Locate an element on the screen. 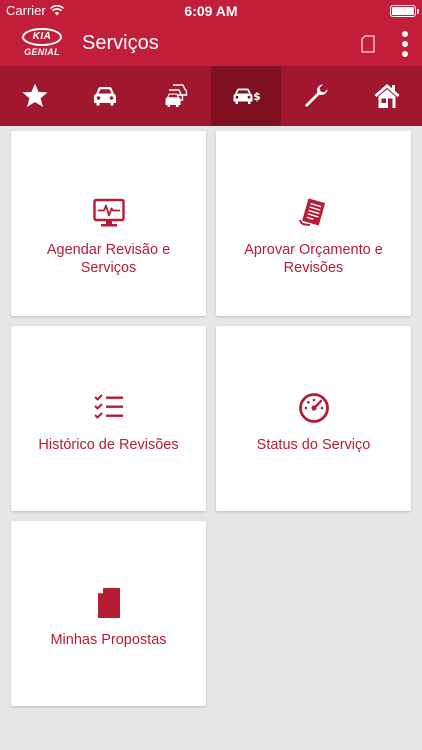 The image size is (422, 750). tab-vehicles is located at coordinates (105, 96).